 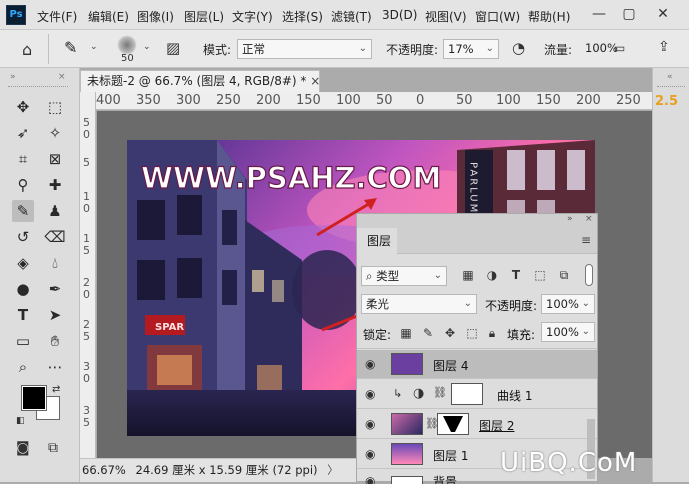 What do you see at coordinates (492, 275) in the screenshot?
I see `filter-adjustment-icon: ◑` at bounding box center [492, 275].